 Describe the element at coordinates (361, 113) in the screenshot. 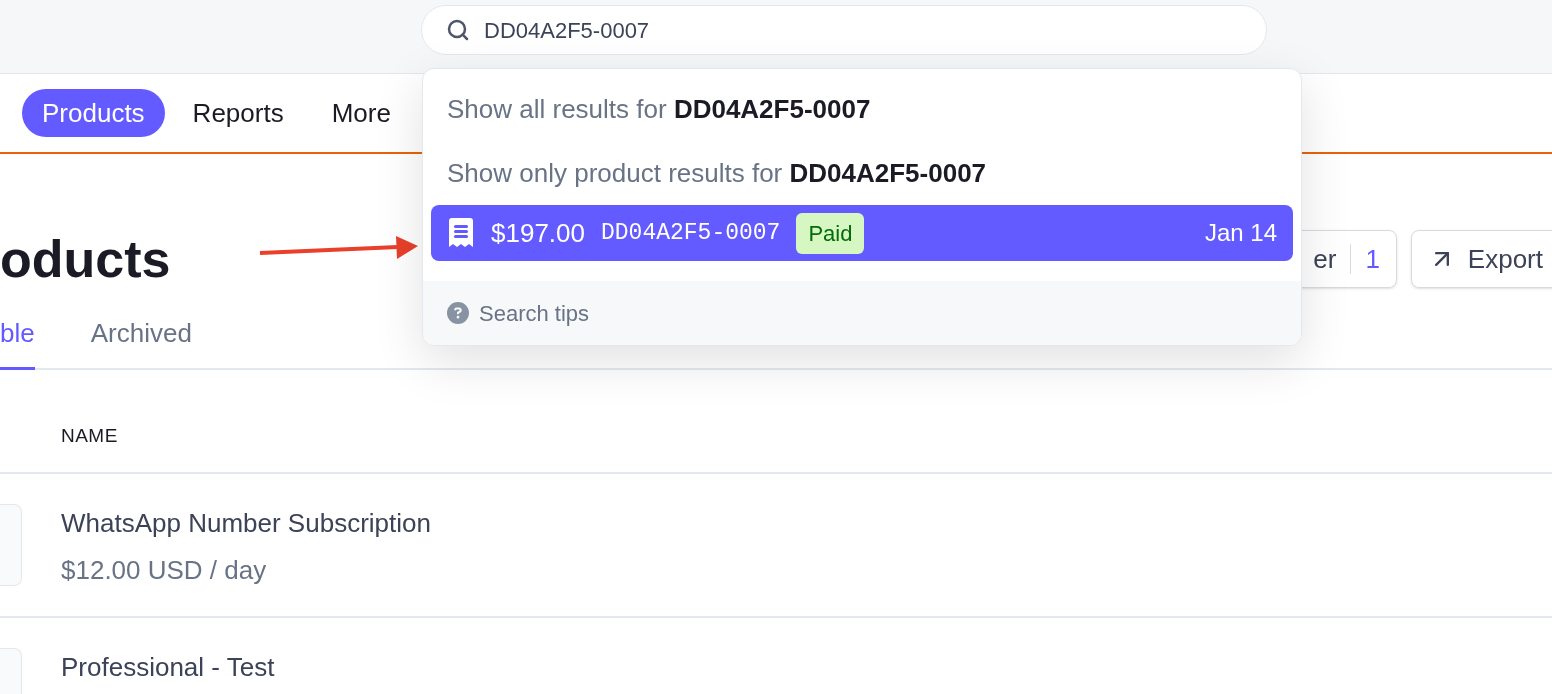

I see `nav-tab: More` at that location.